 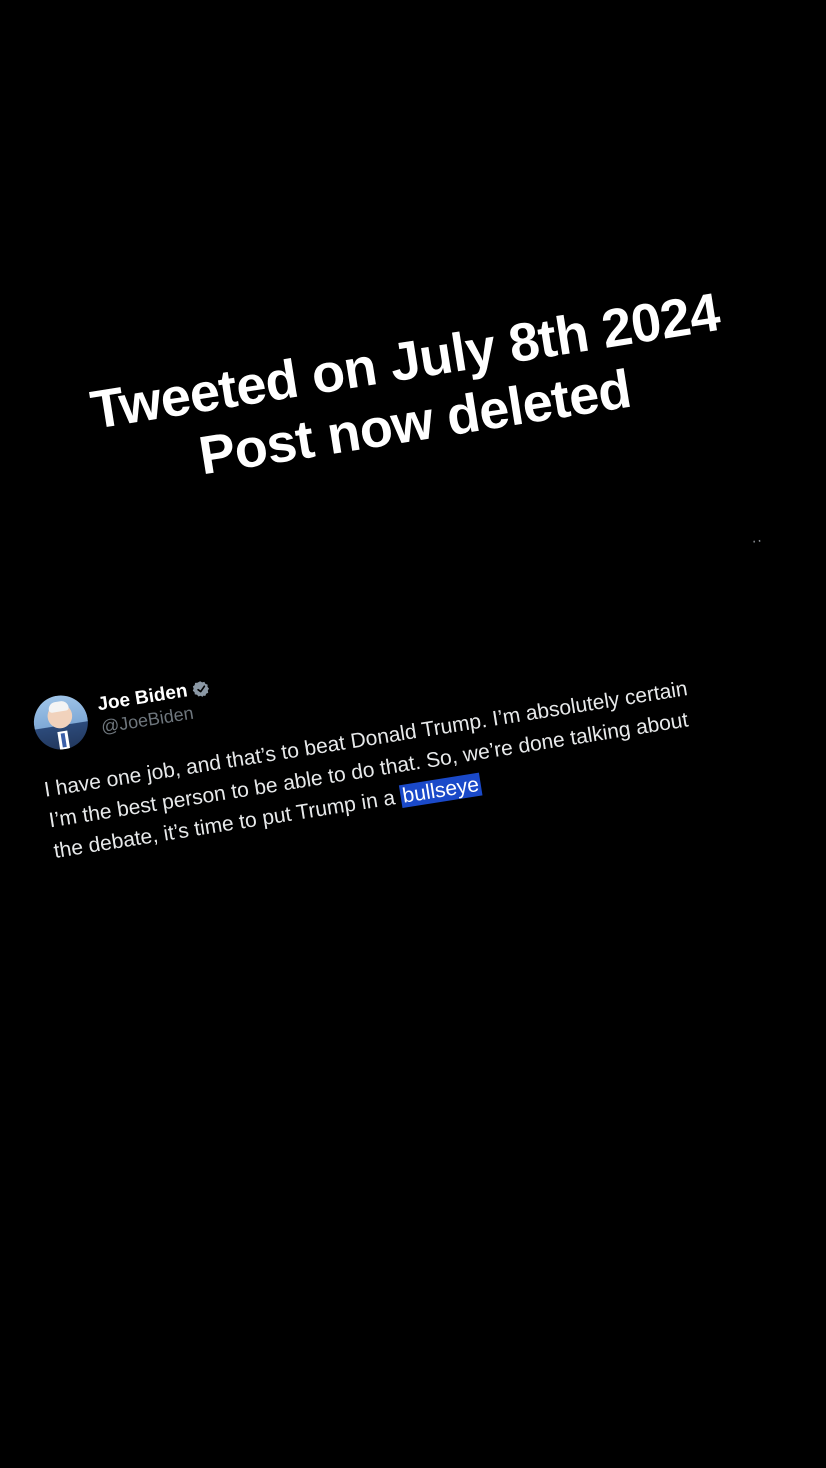 I want to click on more-options-icon: ··, so click(x=757, y=542).